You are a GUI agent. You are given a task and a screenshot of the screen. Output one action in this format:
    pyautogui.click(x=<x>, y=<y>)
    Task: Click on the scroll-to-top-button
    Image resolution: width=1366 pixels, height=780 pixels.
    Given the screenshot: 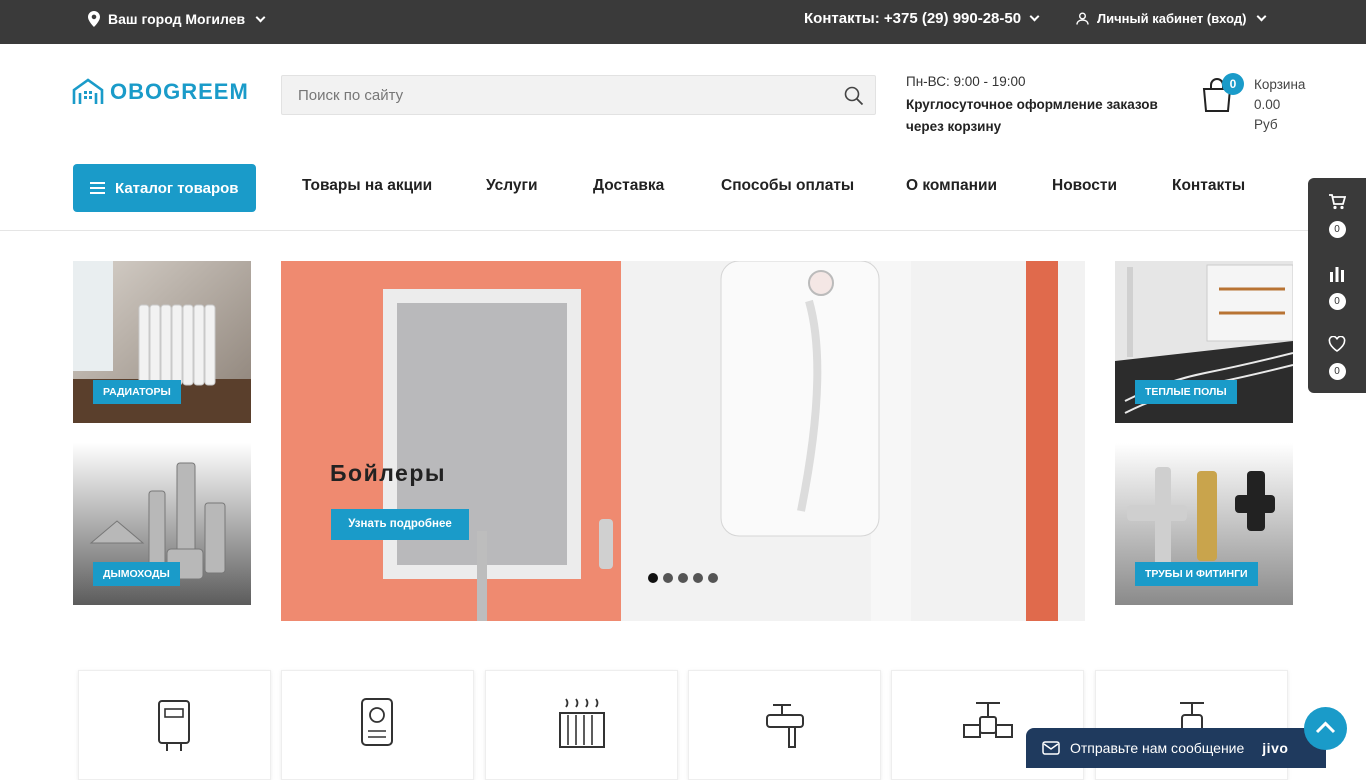 What is the action you would take?
    pyautogui.click(x=1325, y=728)
    